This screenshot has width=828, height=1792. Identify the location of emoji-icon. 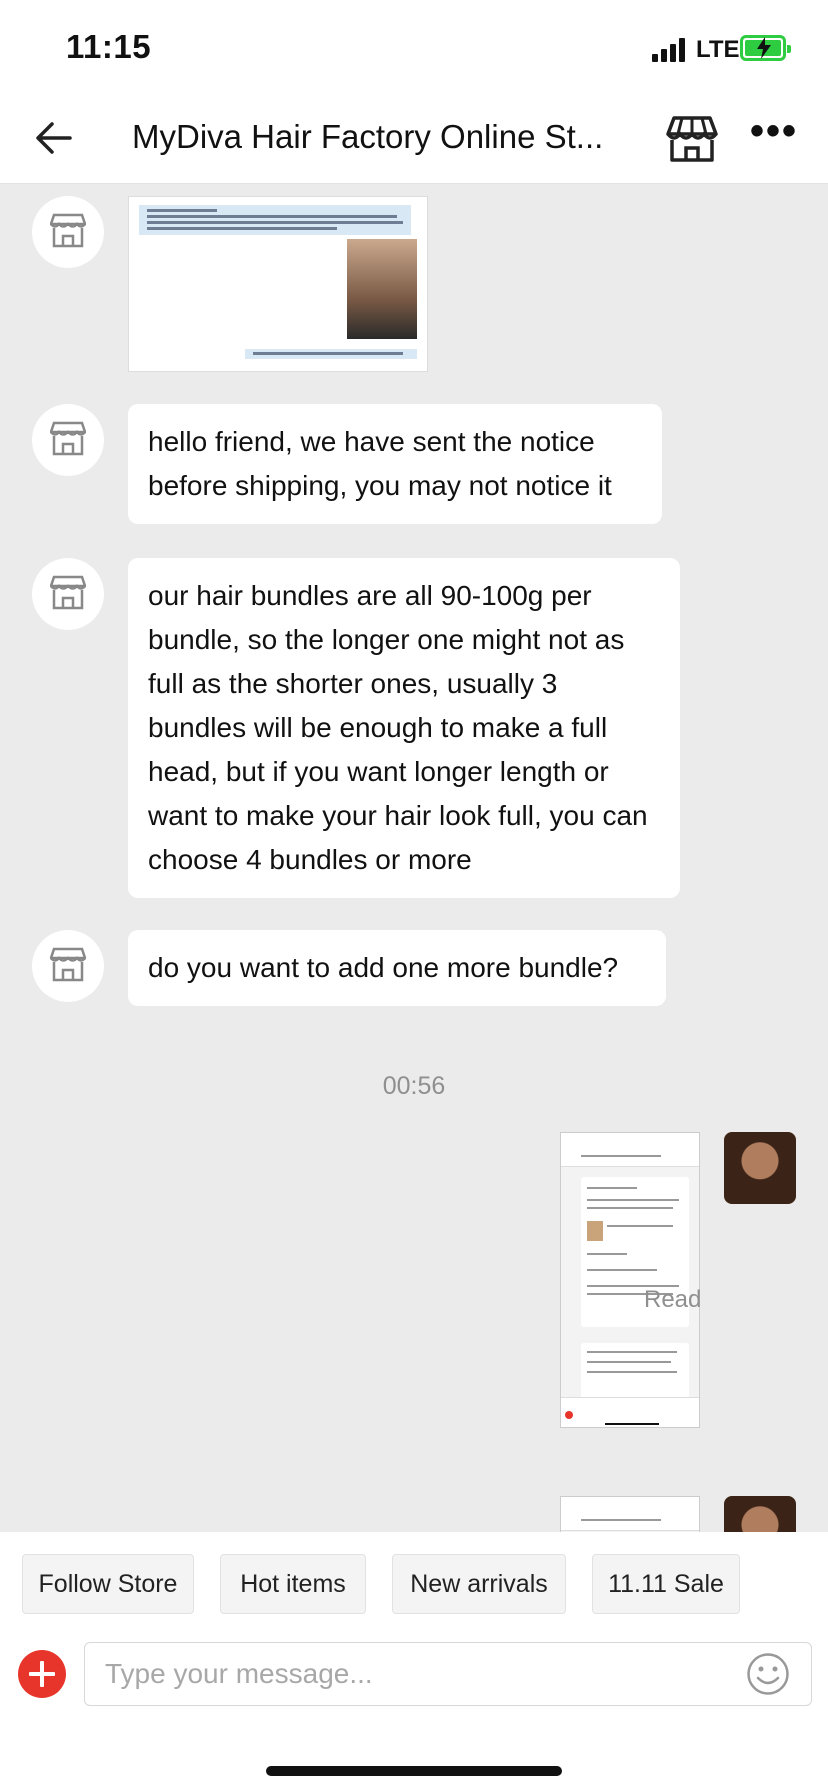
(768, 1674).